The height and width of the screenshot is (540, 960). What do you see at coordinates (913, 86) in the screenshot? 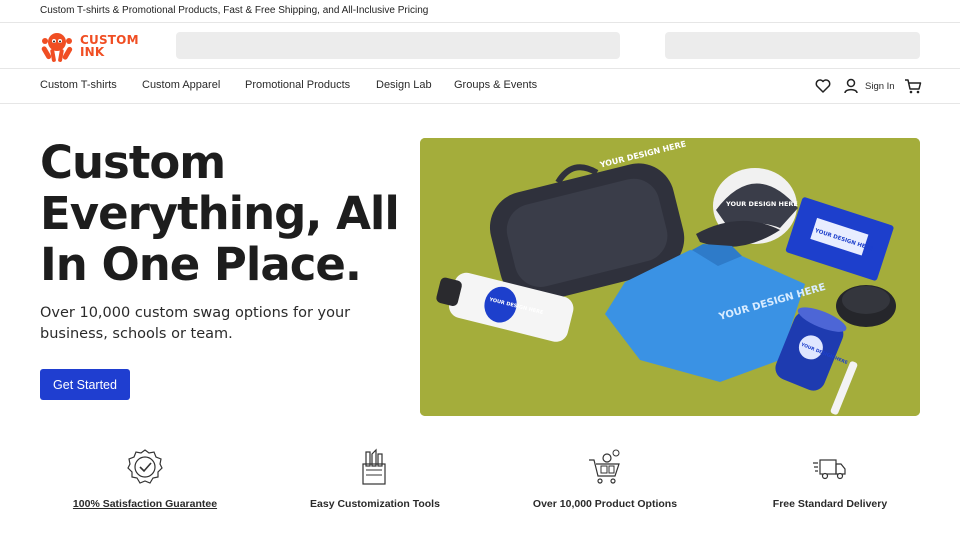
I see `cart-icon` at bounding box center [913, 86].